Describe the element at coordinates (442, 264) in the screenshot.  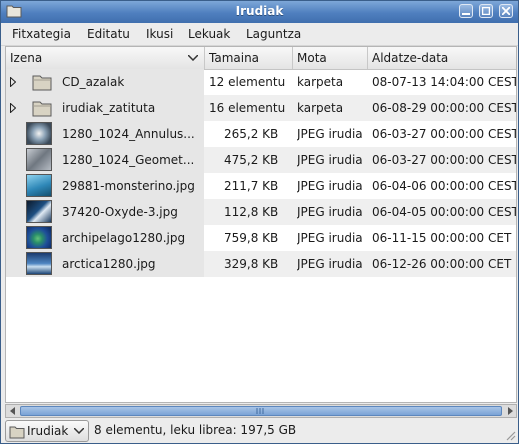
I see `file-date: 06-12-26 00:00:00 CET` at that location.